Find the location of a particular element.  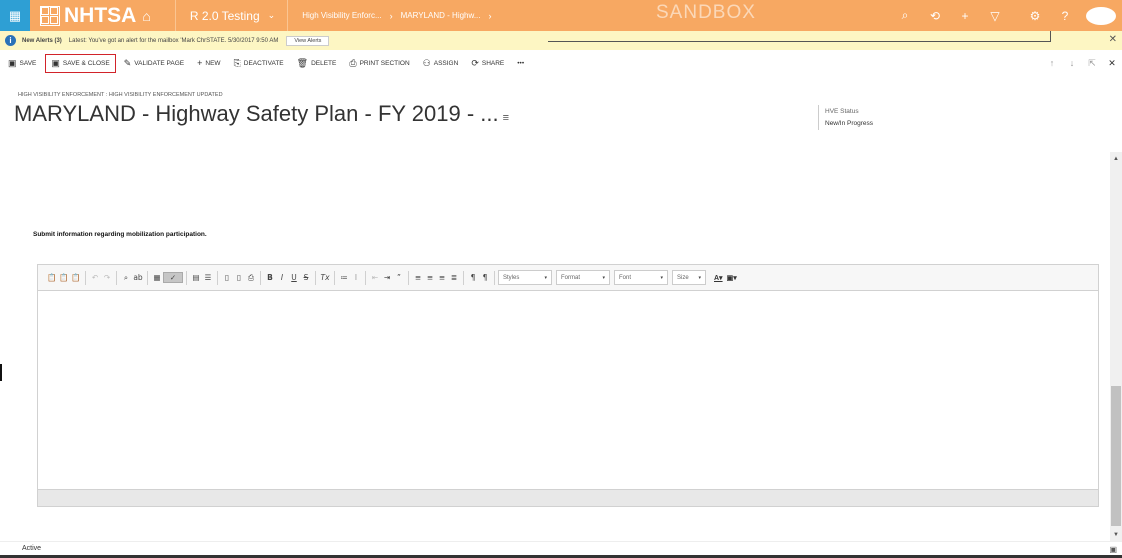

editor-footer is located at coordinates (568, 497).